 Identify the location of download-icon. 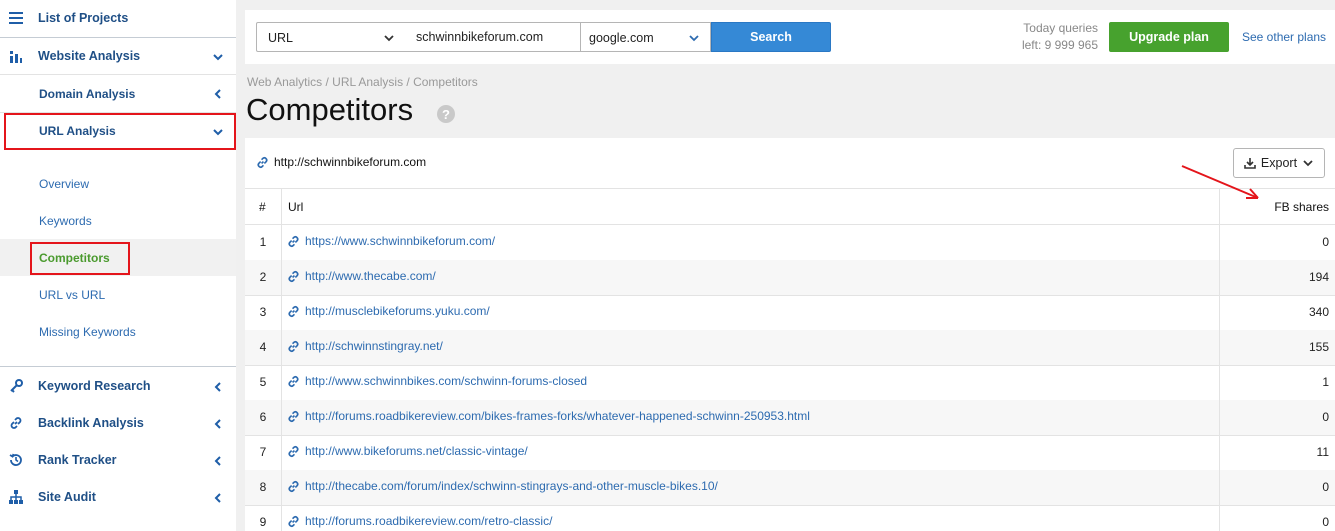
(1250, 163).